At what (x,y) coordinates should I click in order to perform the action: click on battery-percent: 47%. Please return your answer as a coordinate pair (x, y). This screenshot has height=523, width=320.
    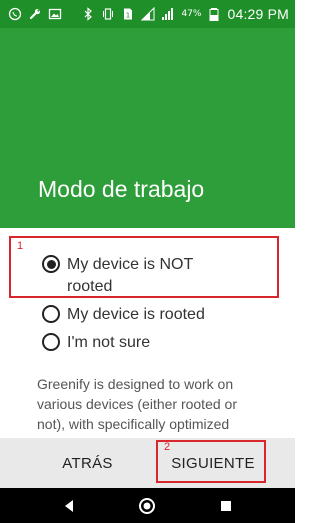
    Looking at the image, I should click on (191, 14).